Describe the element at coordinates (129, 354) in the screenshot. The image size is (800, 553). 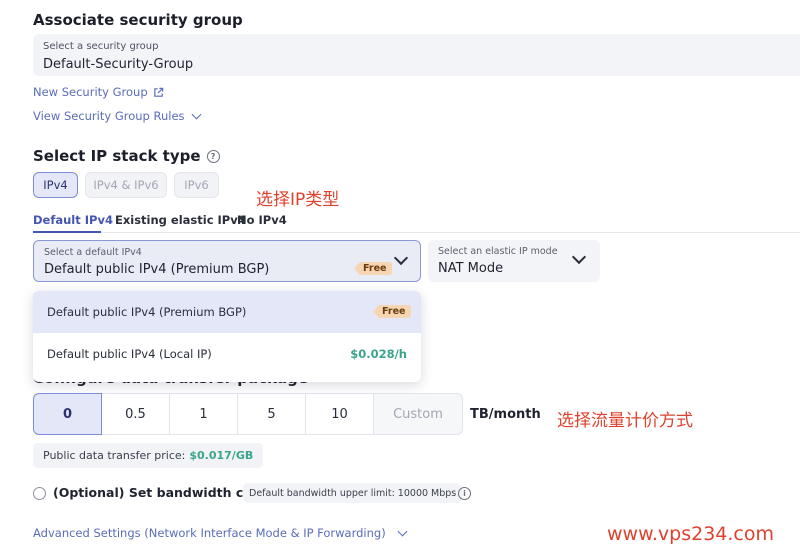
I see `dropdown-option-label: Default public IPv4 (Local IP)` at that location.